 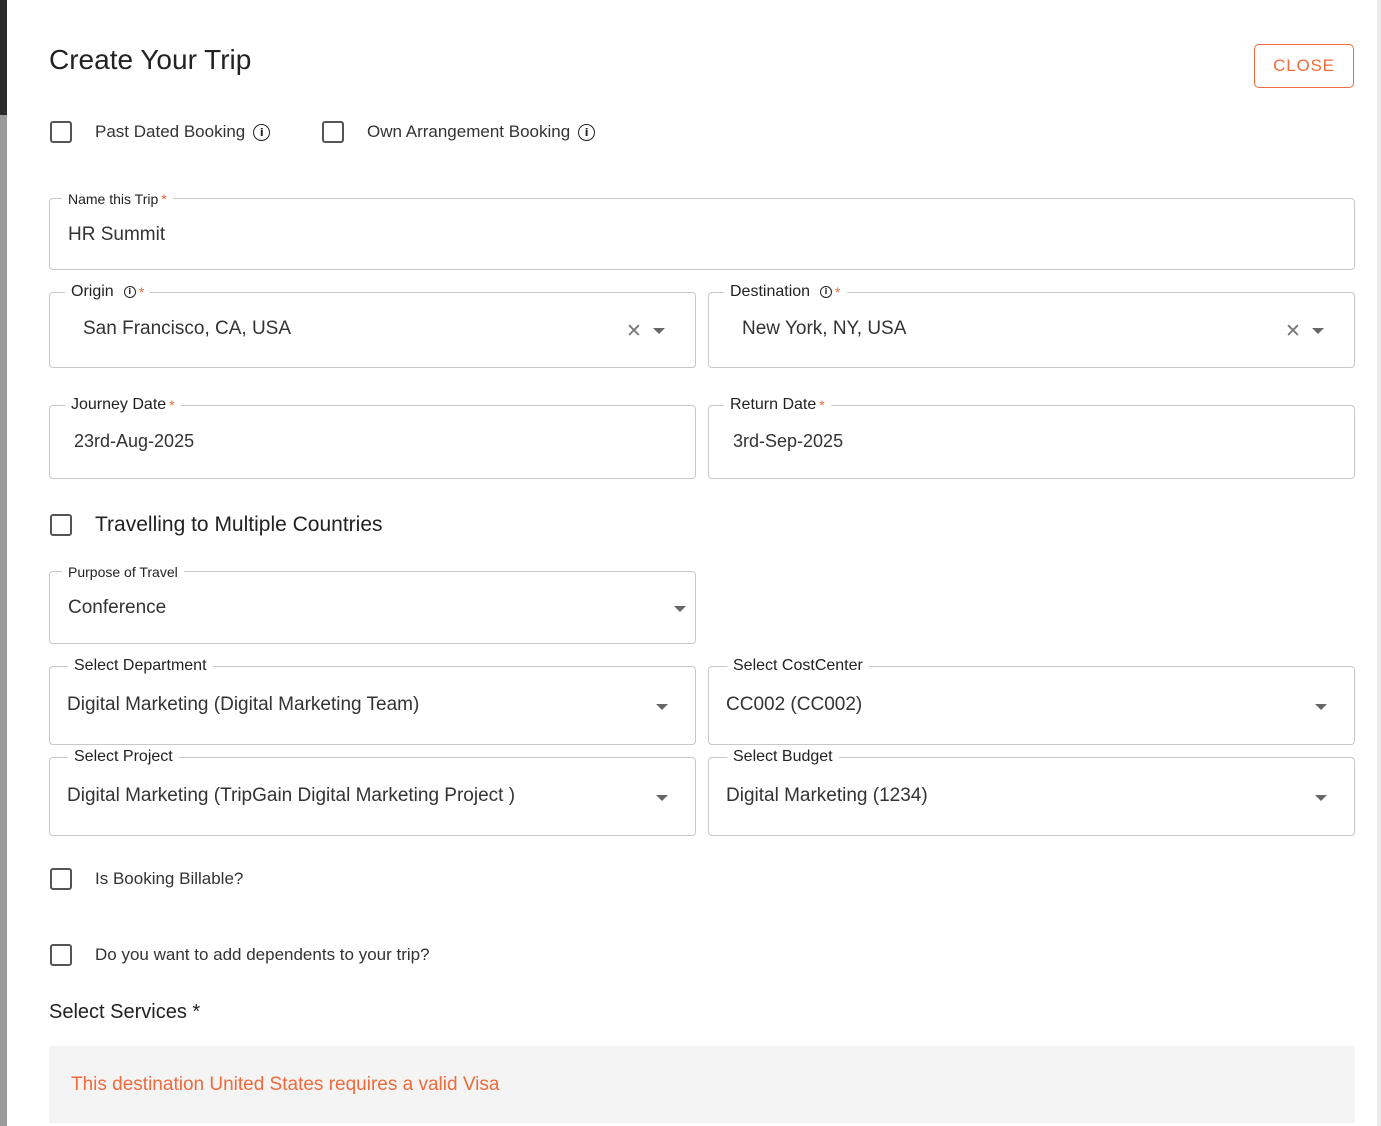 I want to click on department-label: Select Department, so click(x=140, y=665).